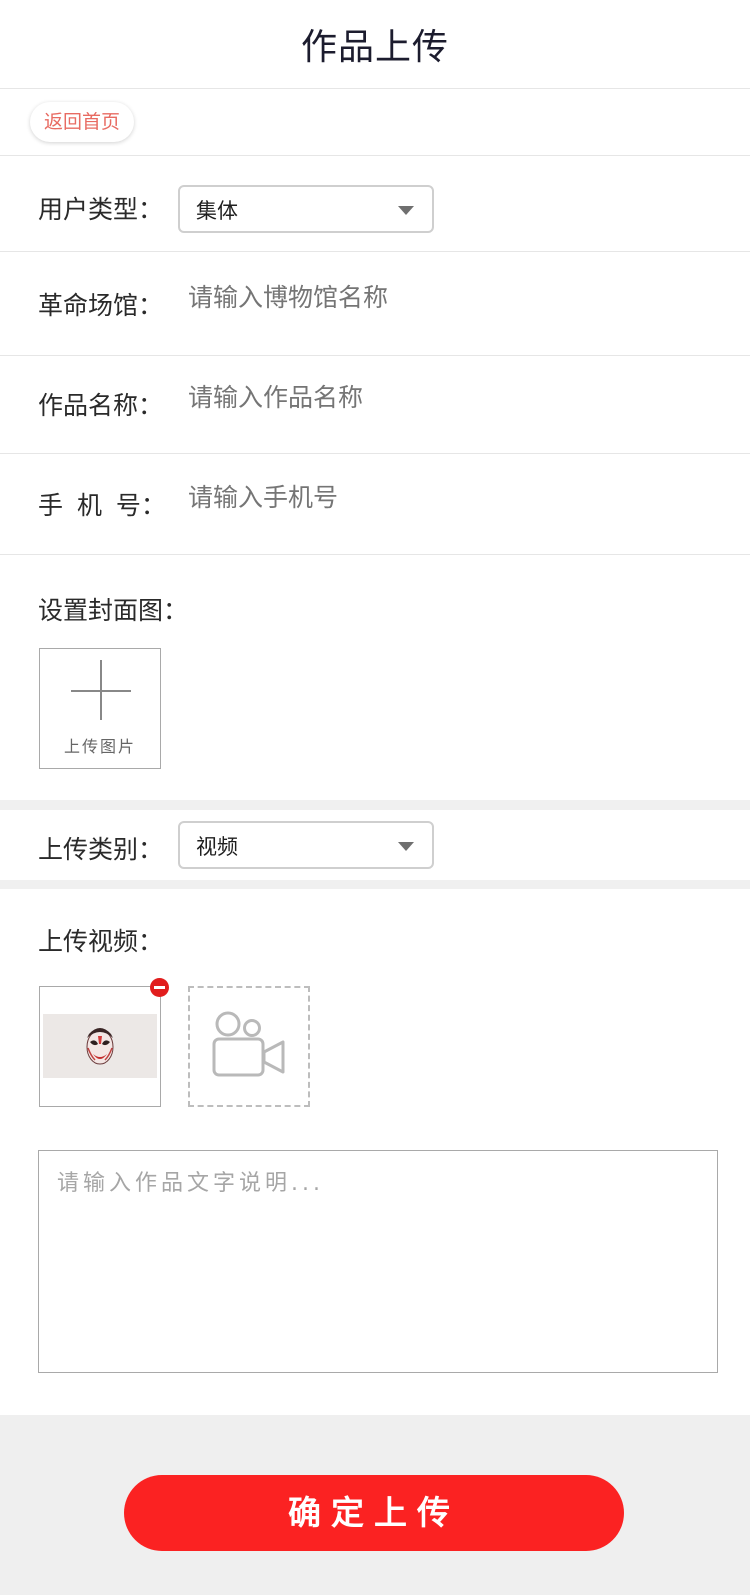  Describe the element at coordinates (101, 690) in the screenshot. I see `plus-icon-vertical` at that location.